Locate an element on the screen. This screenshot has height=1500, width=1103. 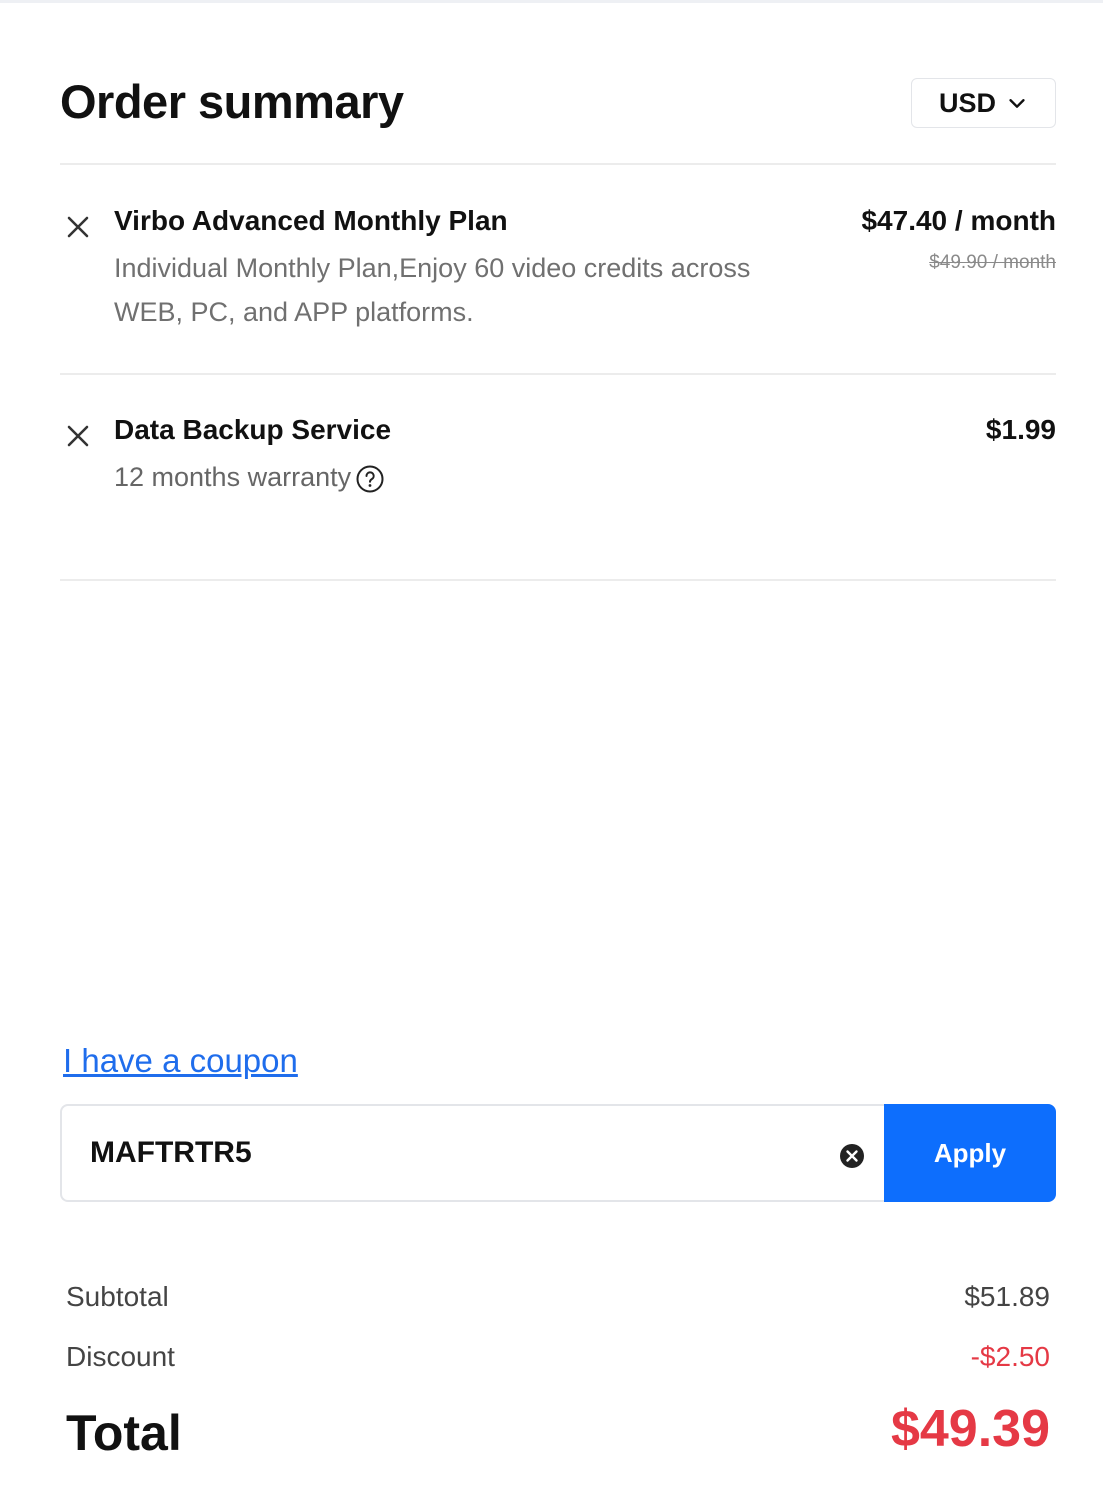
subtotal-value: $51.89 is located at coordinates (1007, 1296).